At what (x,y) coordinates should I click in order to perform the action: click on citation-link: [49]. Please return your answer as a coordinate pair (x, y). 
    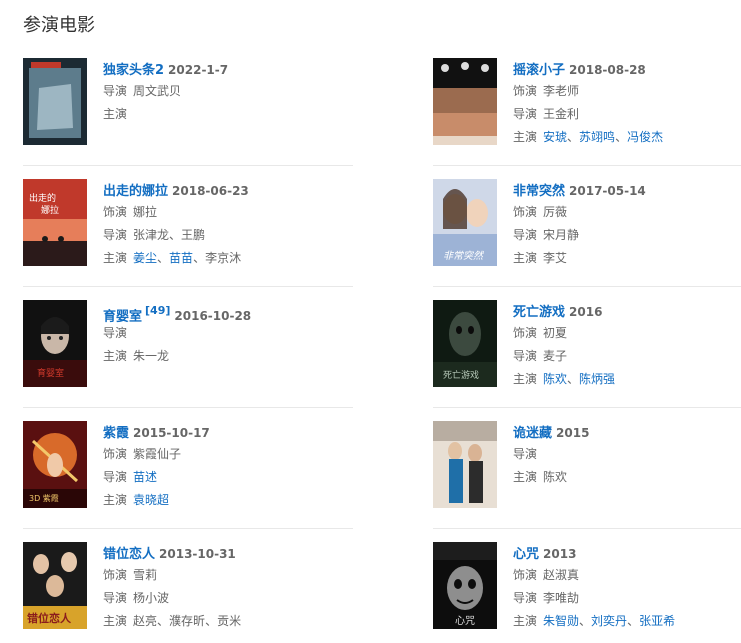
    Looking at the image, I should click on (157, 310).